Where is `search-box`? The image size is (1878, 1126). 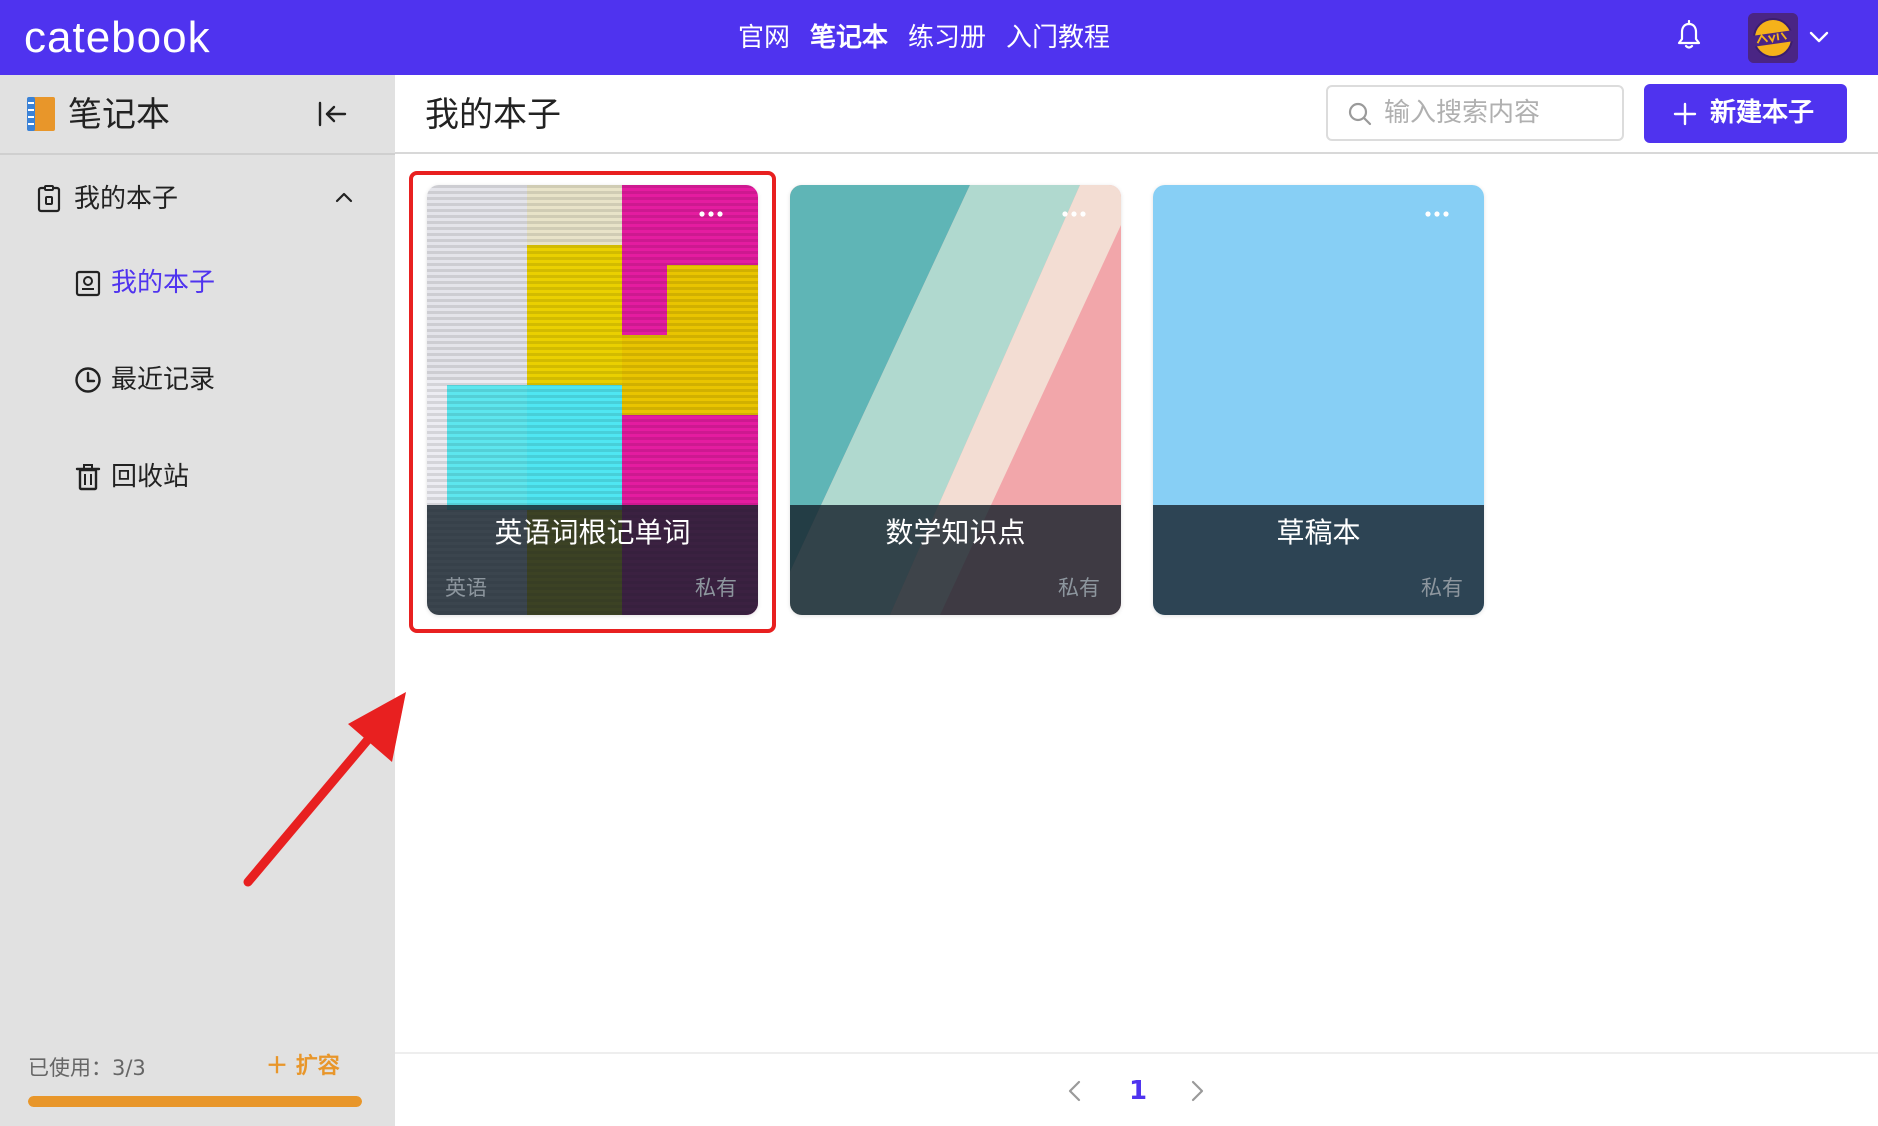 search-box is located at coordinates (1475, 113).